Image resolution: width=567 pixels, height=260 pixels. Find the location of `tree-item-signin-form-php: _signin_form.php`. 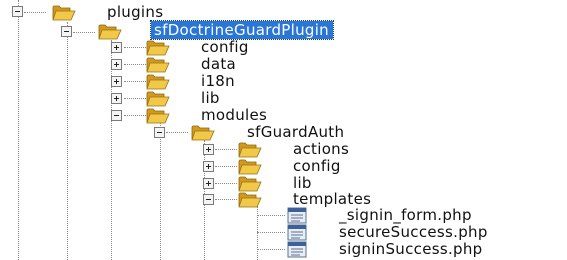

tree-item-signin-form-php: _signin_form.php is located at coordinates (405, 215).